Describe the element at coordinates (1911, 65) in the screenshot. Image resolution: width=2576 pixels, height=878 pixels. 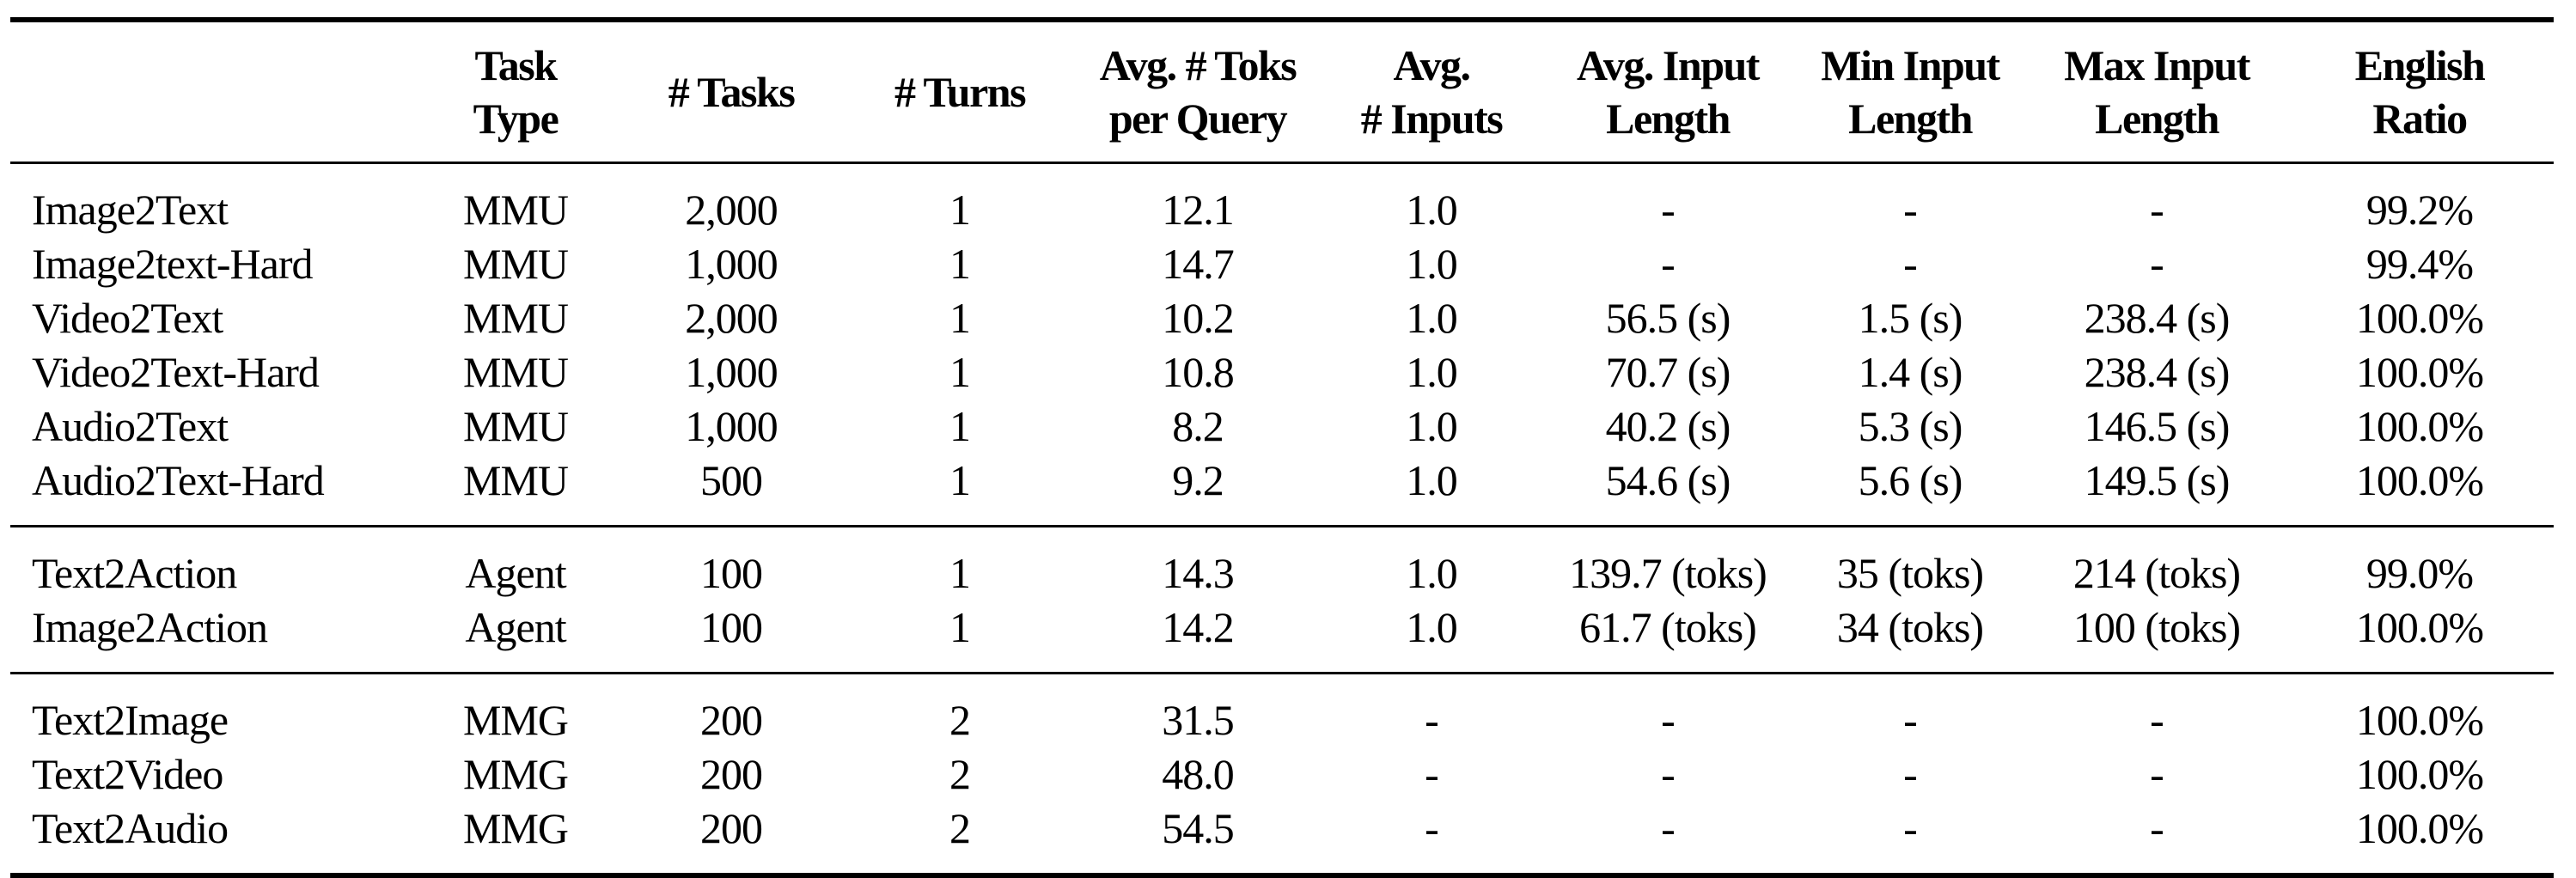
I see `header-min-input-length-line-1: Min Input` at that location.